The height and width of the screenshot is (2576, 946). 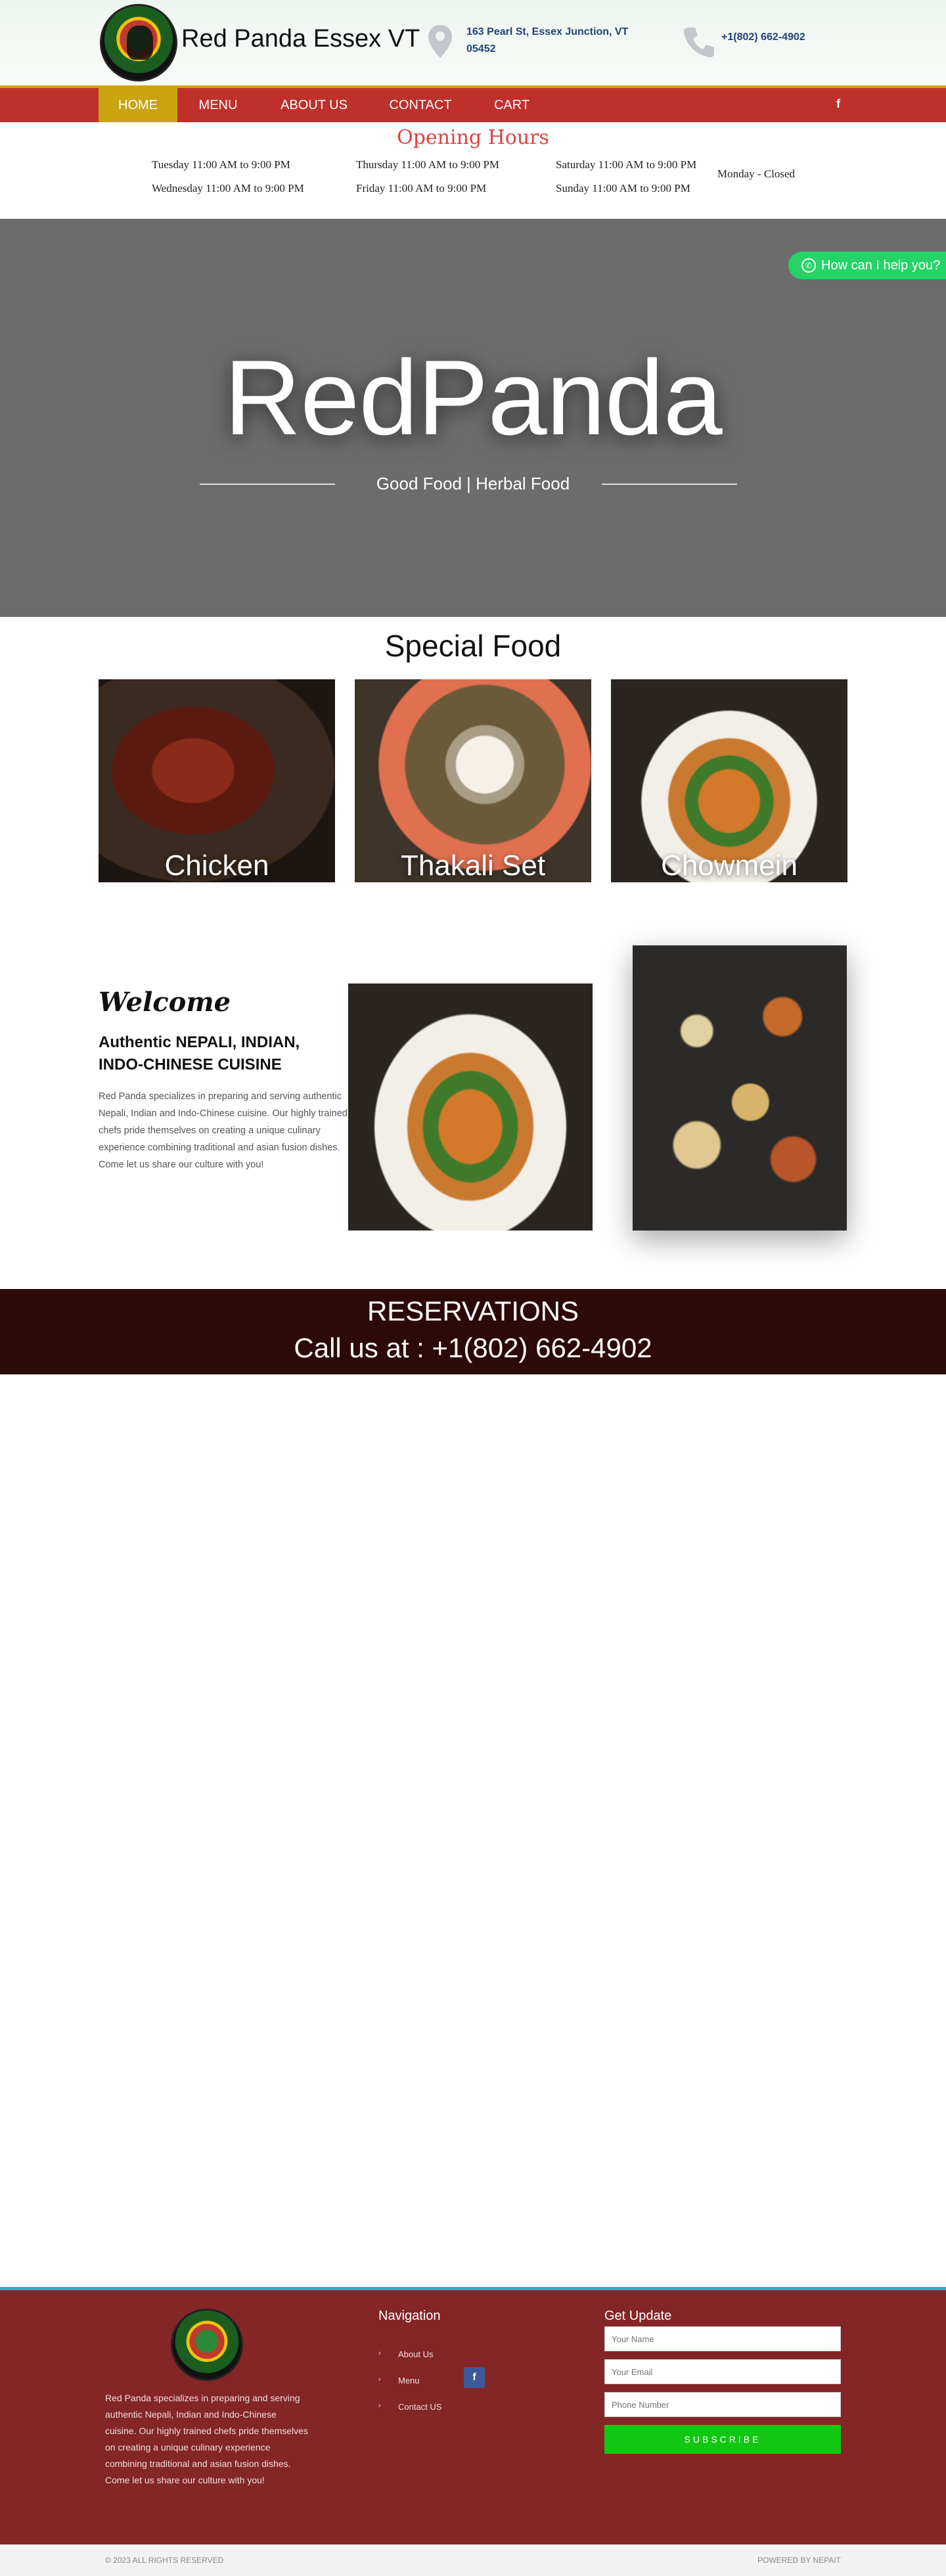 I want to click on phone-icon, so click(x=698, y=43).